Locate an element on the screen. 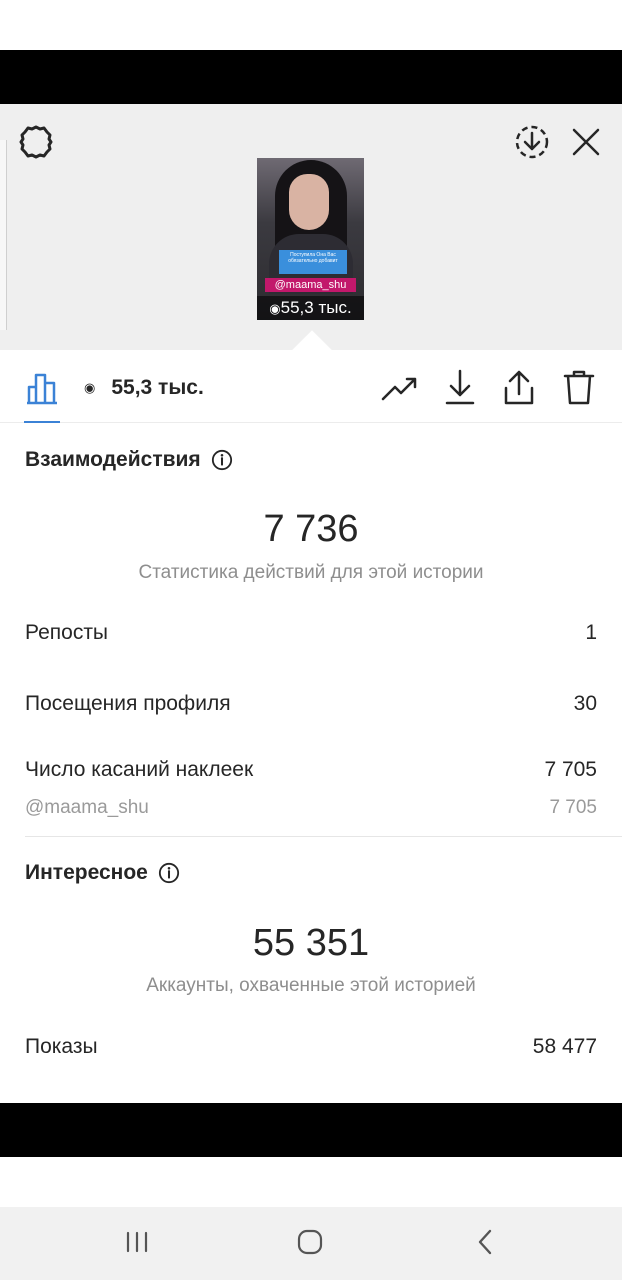 Image resolution: width=622 pixels, height=1280 pixels. delete-trash-icon is located at coordinates (579, 387).